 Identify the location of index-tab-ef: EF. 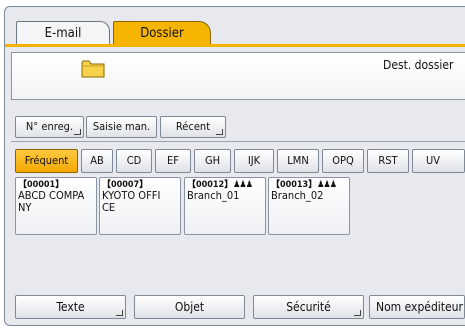
(173, 161).